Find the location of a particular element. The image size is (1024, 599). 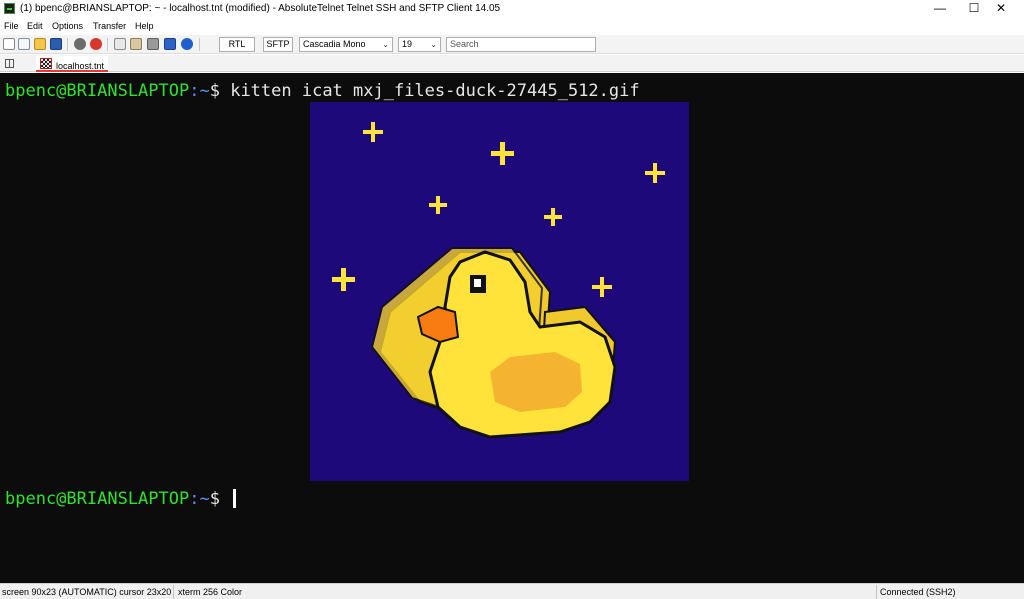

menu-options: Options is located at coordinates (67, 26).